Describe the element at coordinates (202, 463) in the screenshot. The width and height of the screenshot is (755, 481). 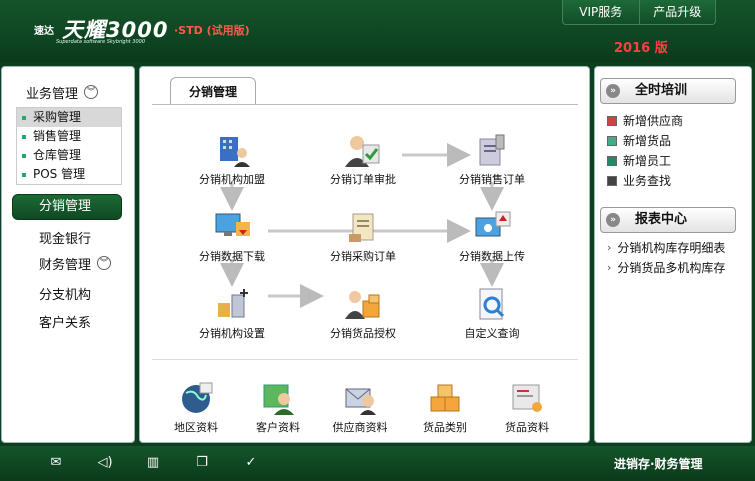
I see `windows-icon: ❐` at that location.